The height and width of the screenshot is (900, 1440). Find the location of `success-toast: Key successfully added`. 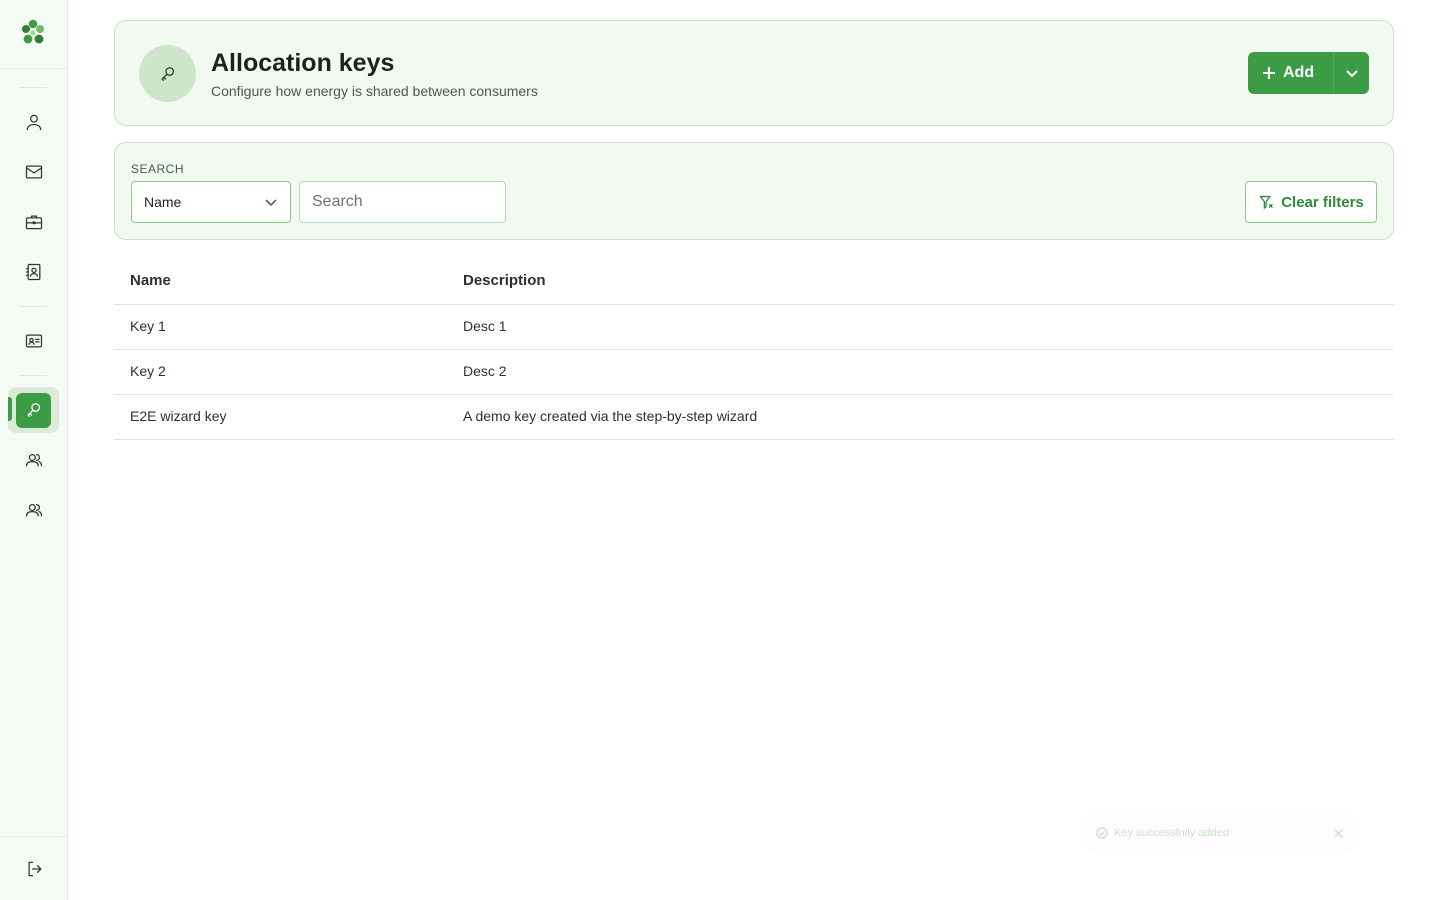

success-toast: Key successfully added is located at coordinates (1220, 833).